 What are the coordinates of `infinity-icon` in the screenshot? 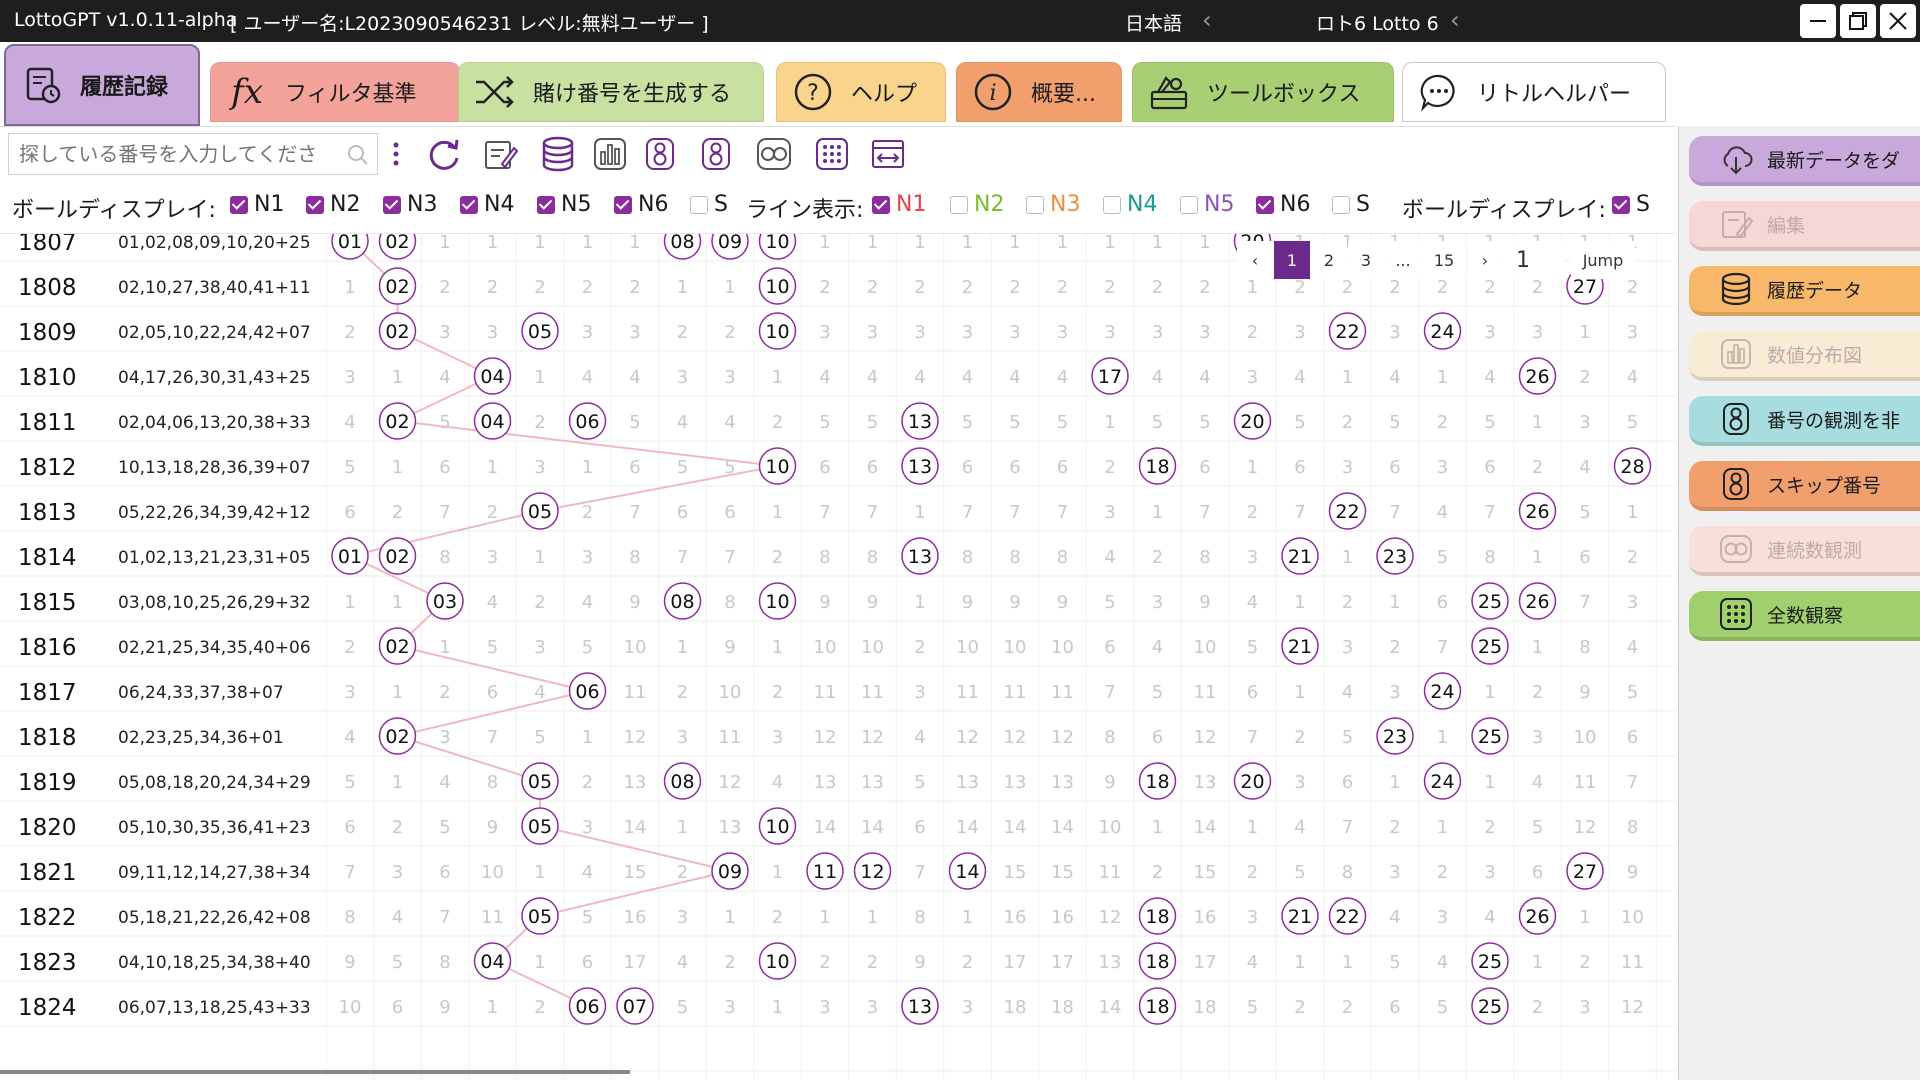 It's located at (774, 154).